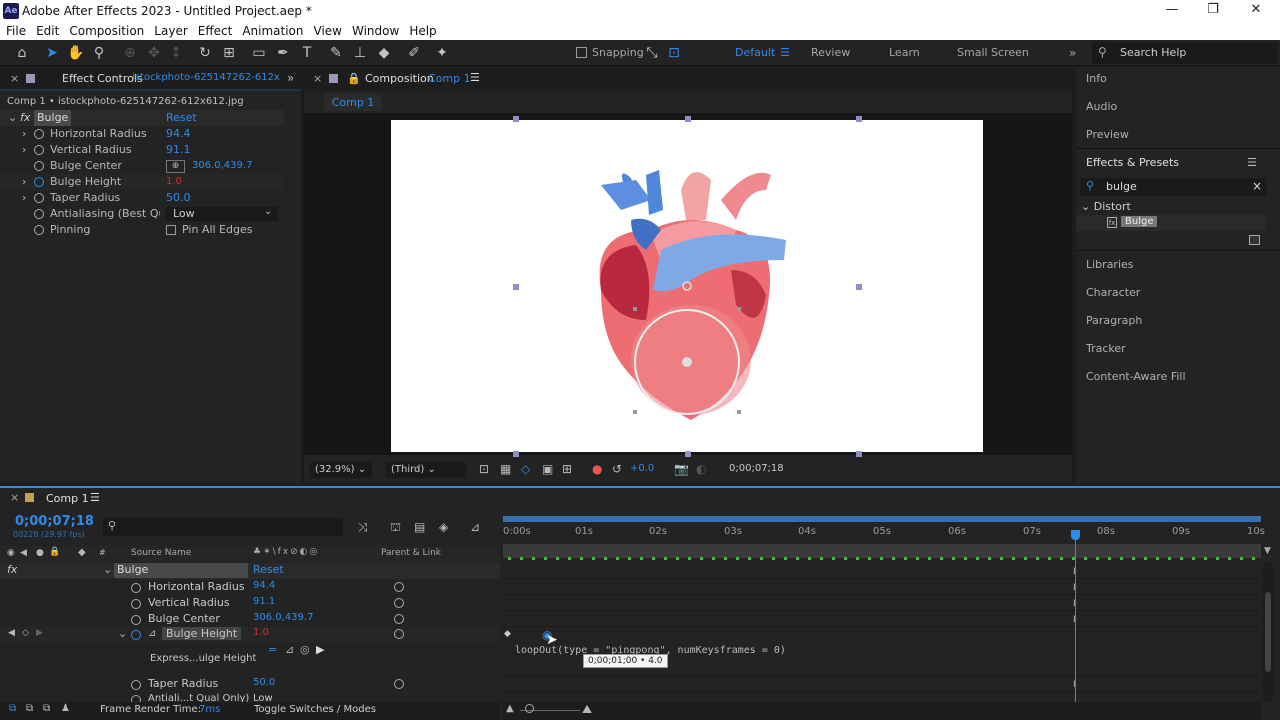 The image size is (1280, 720). What do you see at coordinates (547, 469) in the screenshot?
I see `guides-icon: ▣` at bounding box center [547, 469].